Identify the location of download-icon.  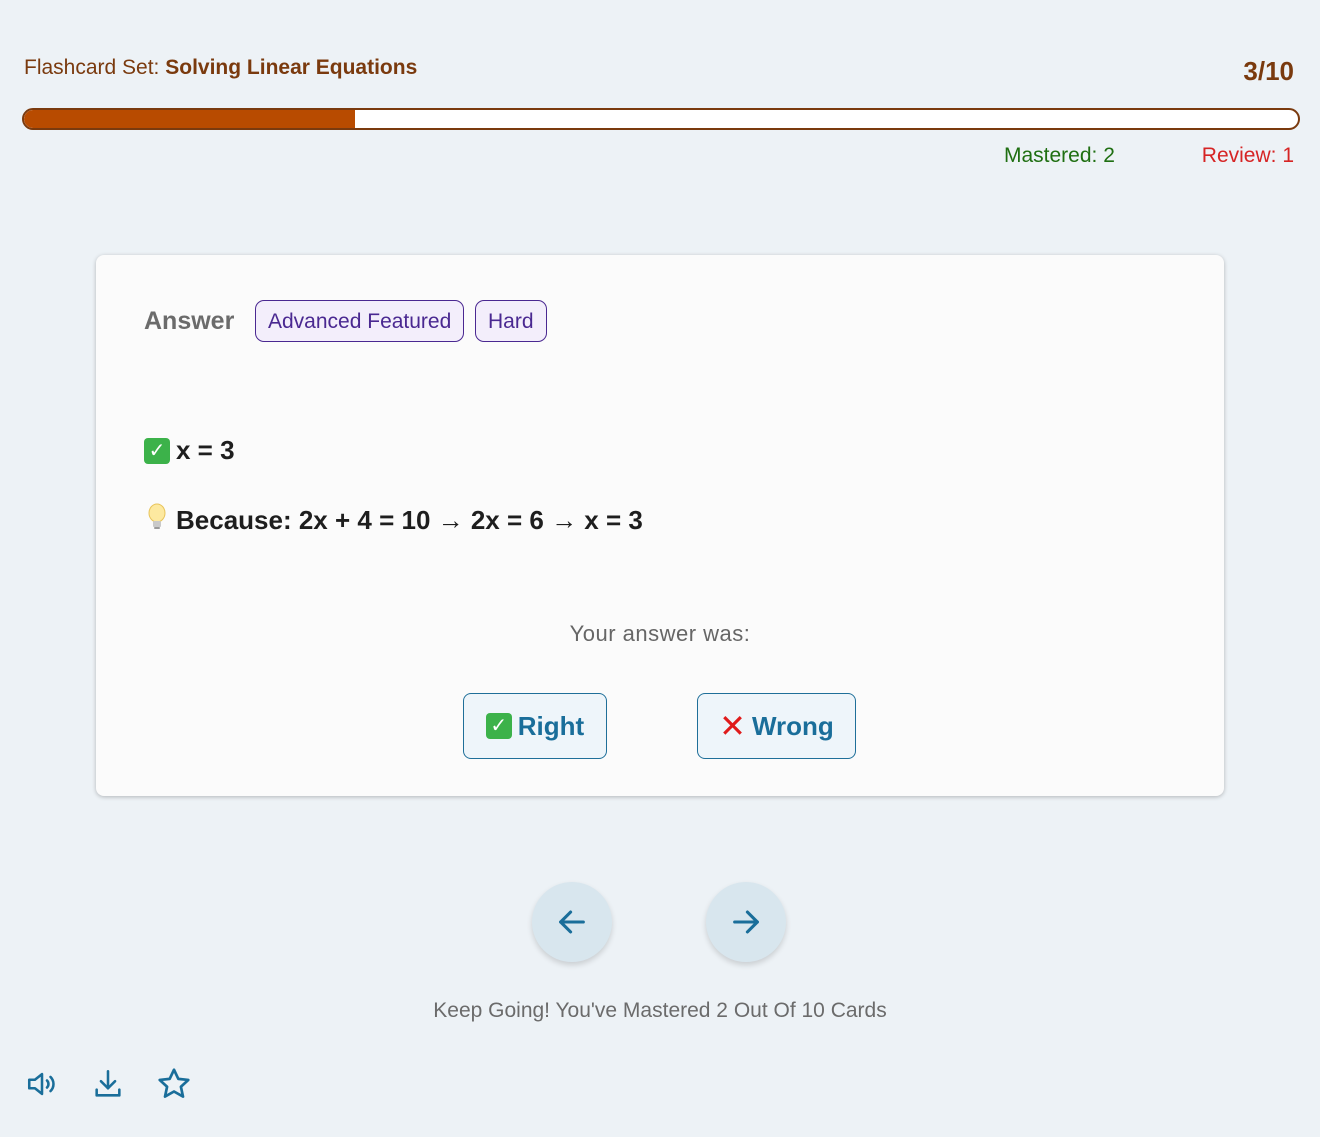
(108, 1083).